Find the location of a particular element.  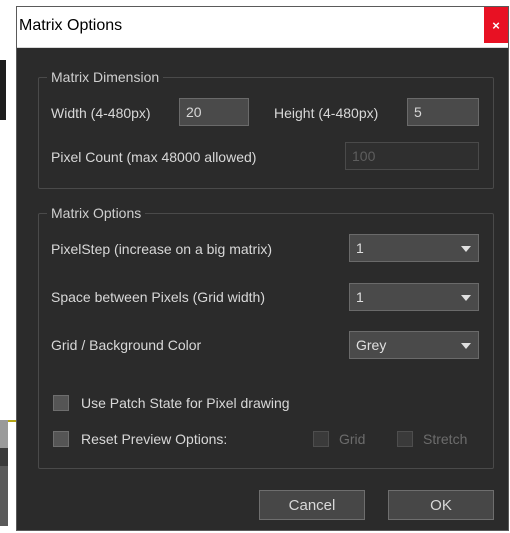

stretch-checkbox is located at coordinates (405, 439).